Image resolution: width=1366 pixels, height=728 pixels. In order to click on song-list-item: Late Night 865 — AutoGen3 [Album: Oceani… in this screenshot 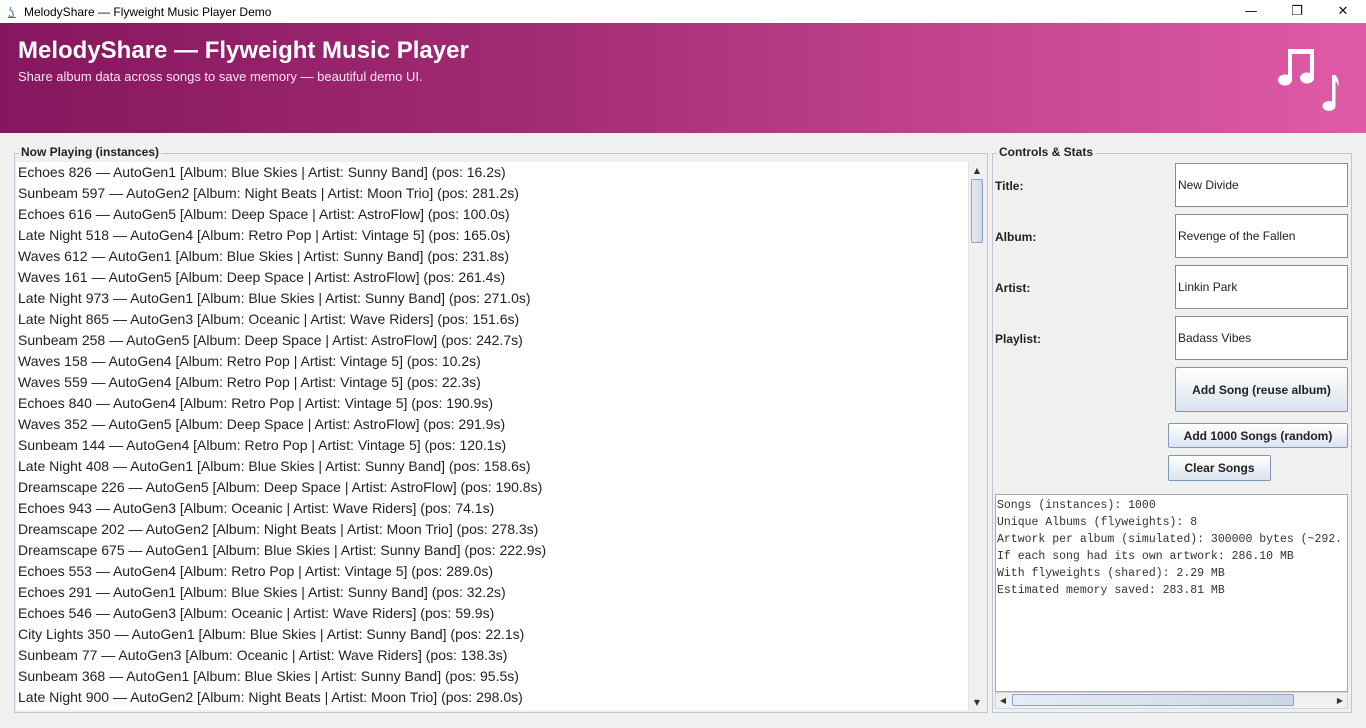, I will do `click(492, 319)`.